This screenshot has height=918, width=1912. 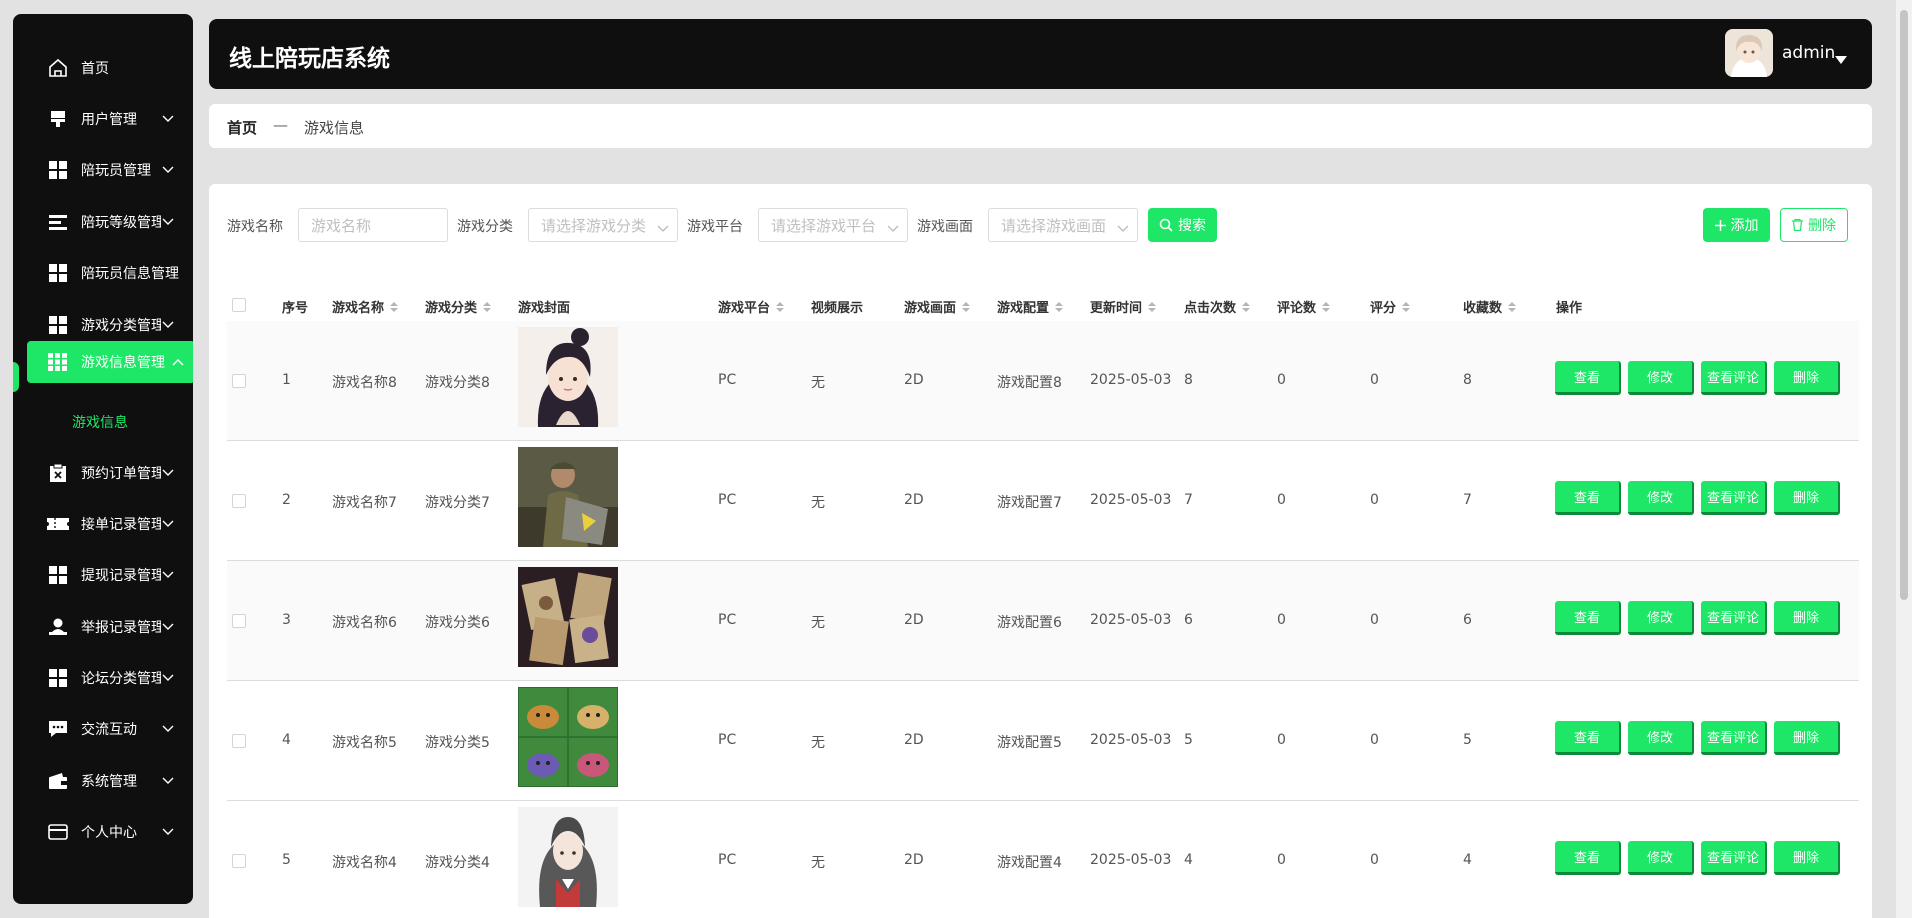 I want to click on sidebar-item-system: 系统管理, so click(x=106, y=781).